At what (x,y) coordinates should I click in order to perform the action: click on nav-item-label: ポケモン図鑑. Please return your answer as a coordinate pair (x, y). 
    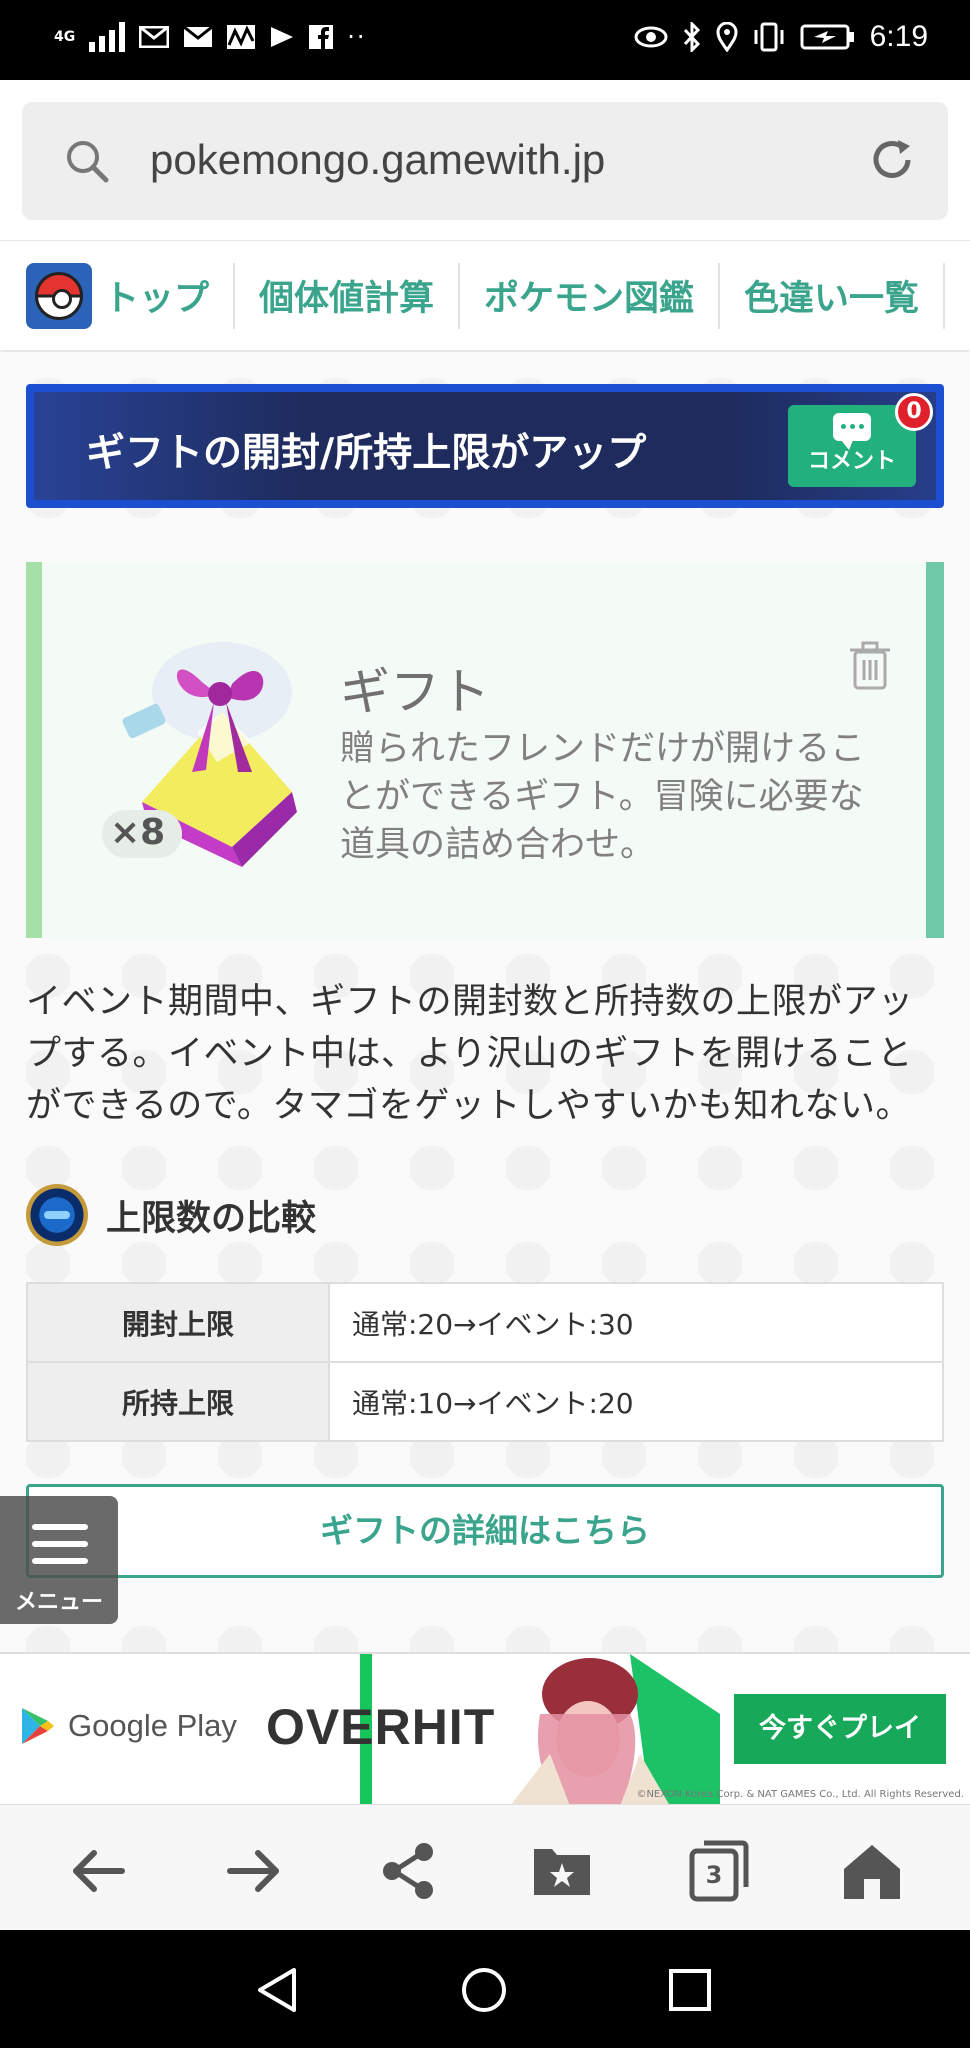
    Looking at the image, I should click on (589, 299).